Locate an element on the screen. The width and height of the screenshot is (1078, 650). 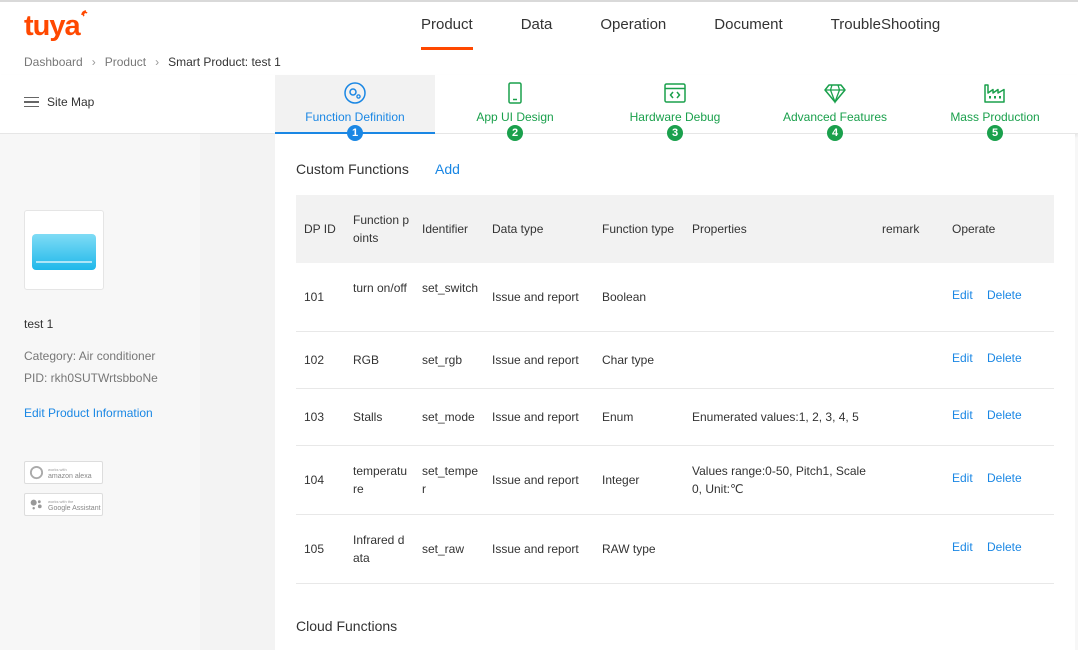
cell-dp-id: 103 is located at coordinates (314, 417).